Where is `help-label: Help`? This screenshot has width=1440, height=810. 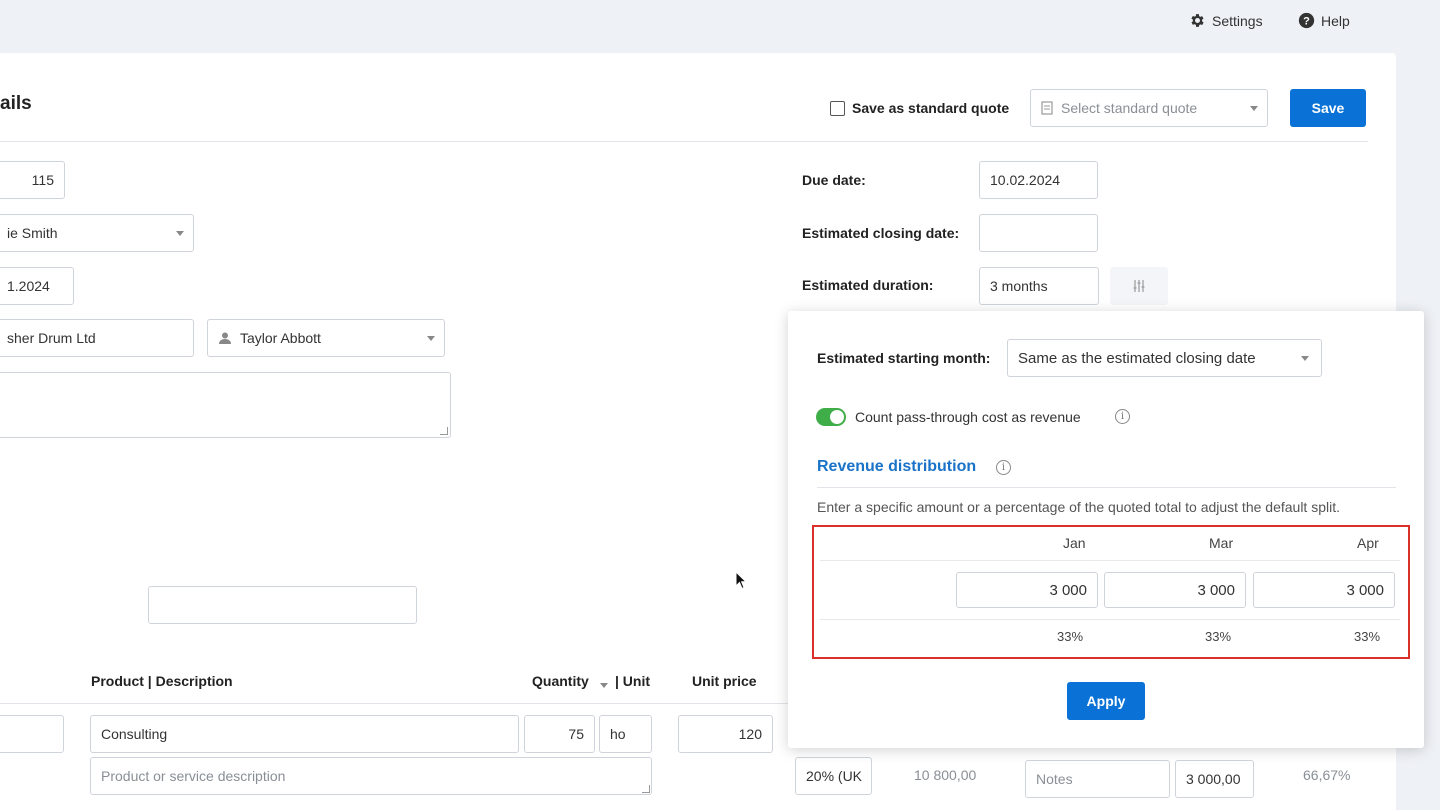
help-label: Help is located at coordinates (1335, 20).